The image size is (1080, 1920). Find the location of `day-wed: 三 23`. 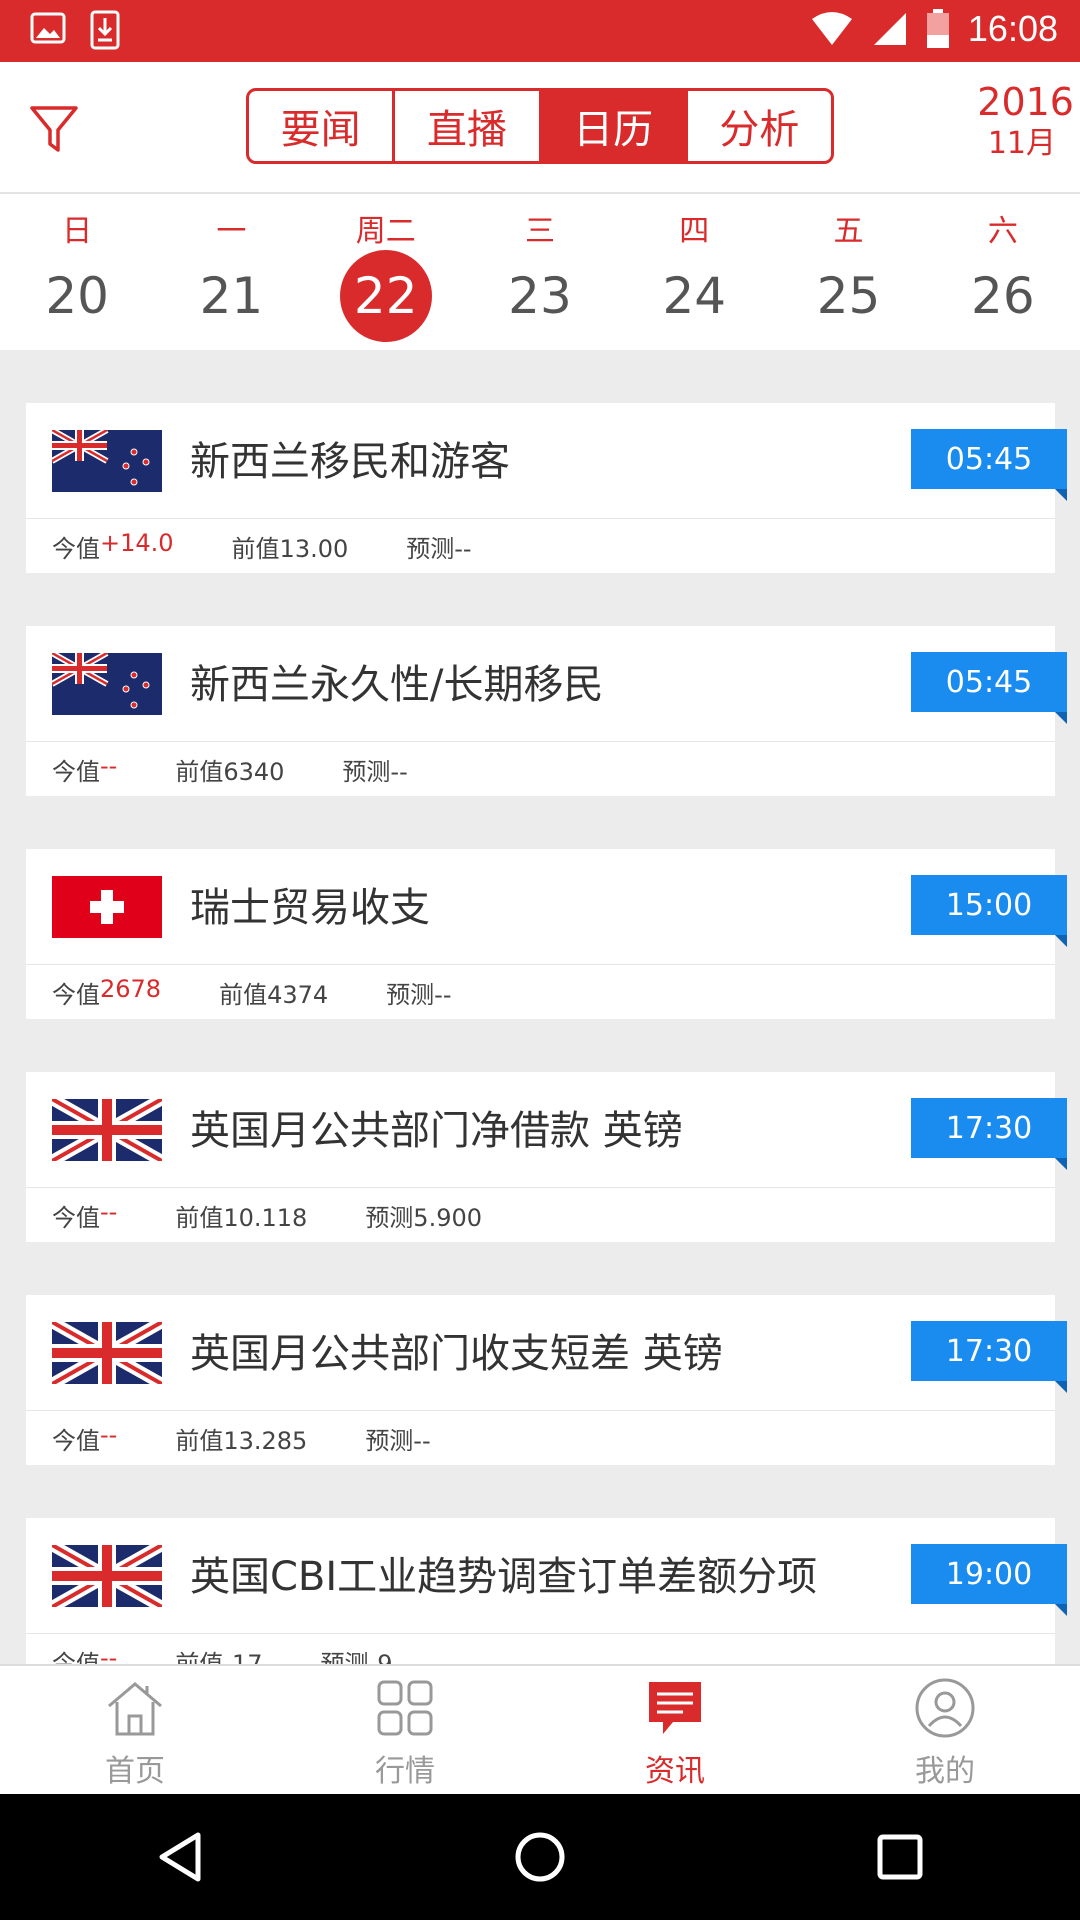

day-wed: 三 23 is located at coordinates (540, 272).